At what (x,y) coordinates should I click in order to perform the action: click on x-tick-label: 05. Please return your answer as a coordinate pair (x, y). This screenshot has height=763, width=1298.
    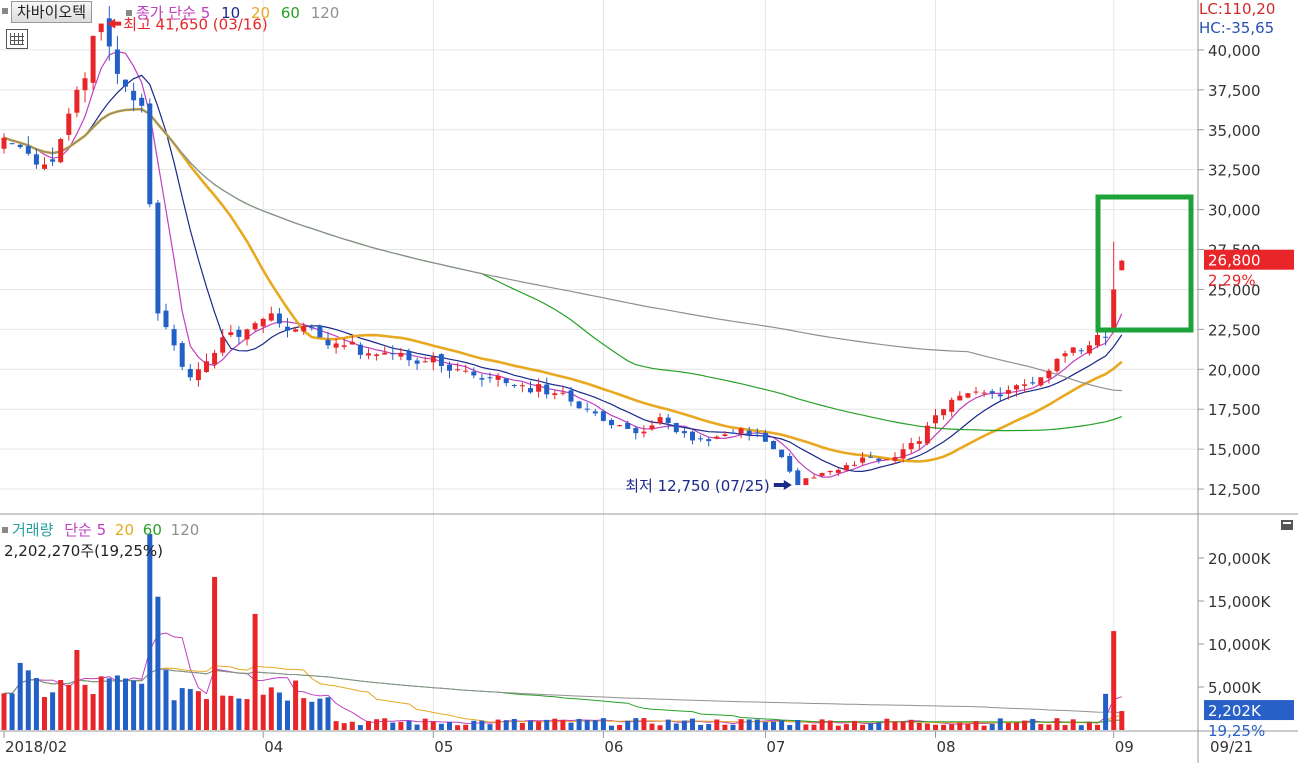
    Looking at the image, I should click on (443, 747).